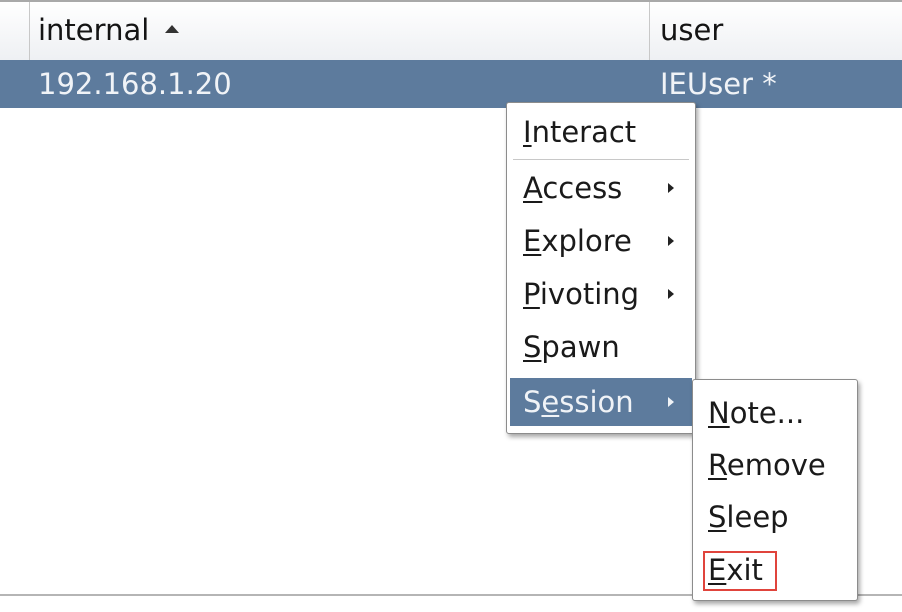 This screenshot has height=612, width=902. I want to click on menu-item-access: Access, so click(601, 188).